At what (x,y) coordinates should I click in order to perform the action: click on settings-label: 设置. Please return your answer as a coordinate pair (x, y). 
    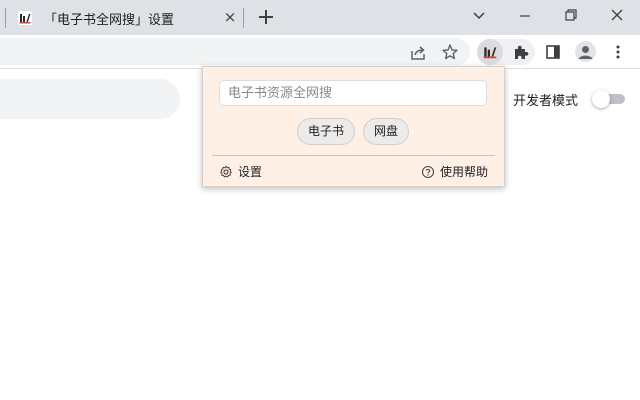
    Looking at the image, I should click on (250, 172).